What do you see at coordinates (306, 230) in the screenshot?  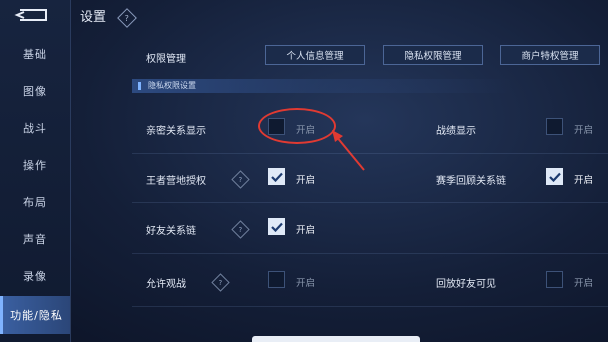 I see `friend-chain-value: 开启` at bounding box center [306, 230].